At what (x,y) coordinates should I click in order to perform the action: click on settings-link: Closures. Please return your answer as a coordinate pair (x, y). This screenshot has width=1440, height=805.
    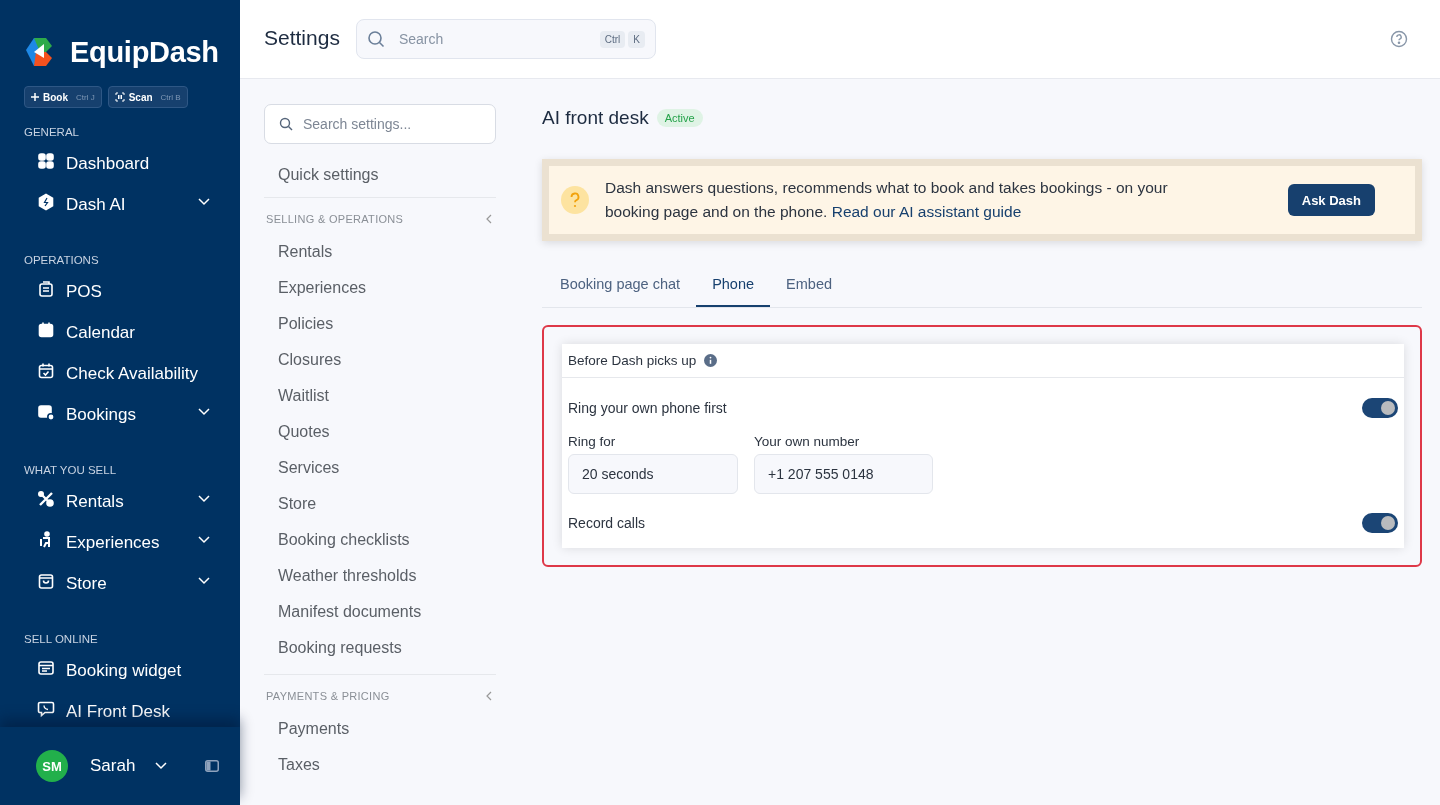
    Looking at the image, I should click on (380, 360).